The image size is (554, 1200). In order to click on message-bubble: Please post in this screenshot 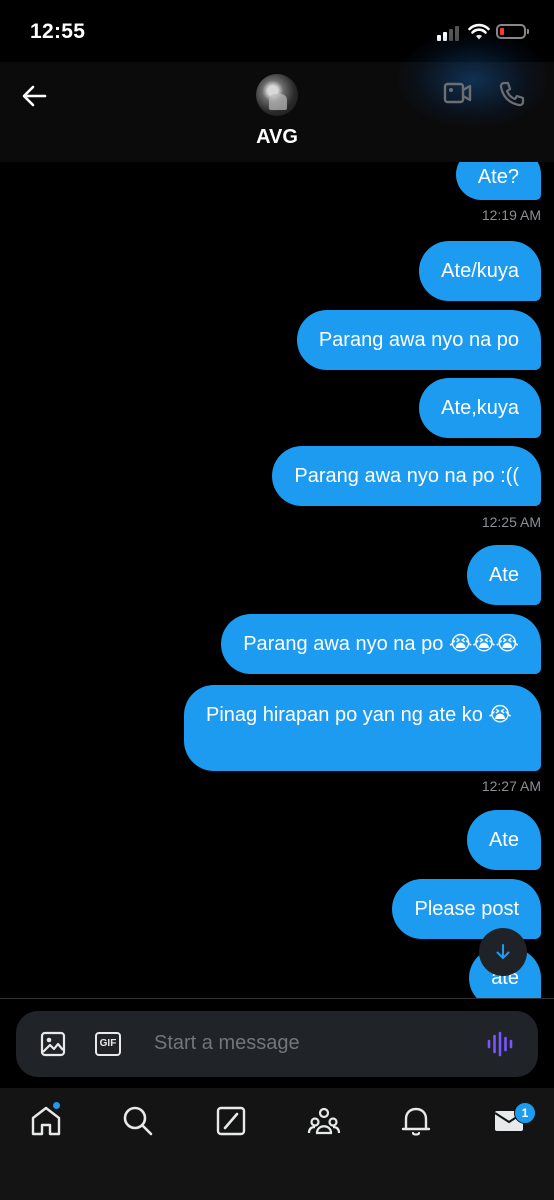, I will do `click(466, 909)`.